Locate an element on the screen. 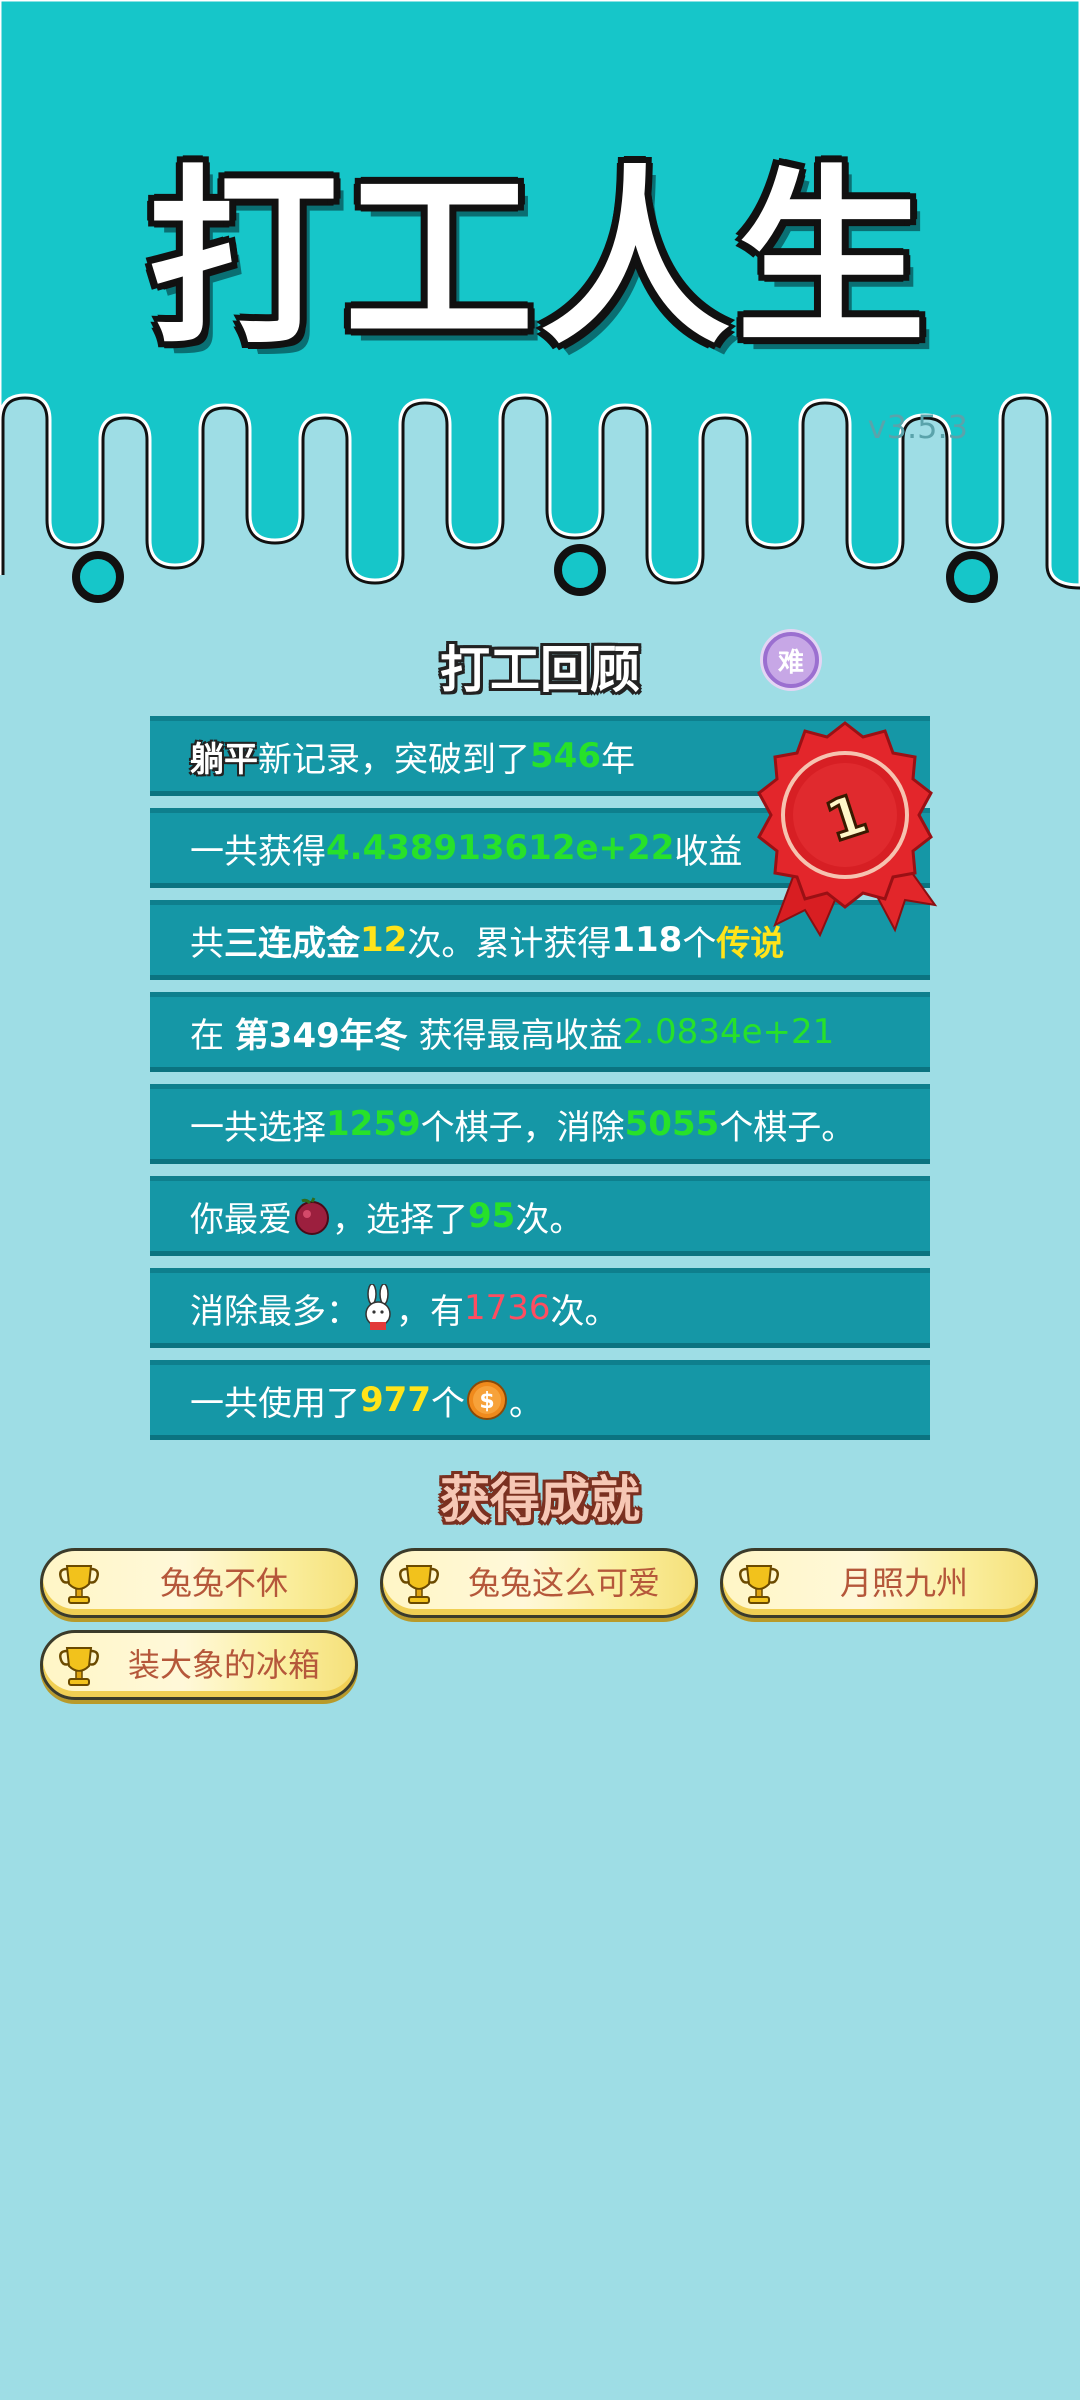 This screenshot has width=1080, height=2400. stat-text: 次。累计获得 is located at coordinates (509, 943).